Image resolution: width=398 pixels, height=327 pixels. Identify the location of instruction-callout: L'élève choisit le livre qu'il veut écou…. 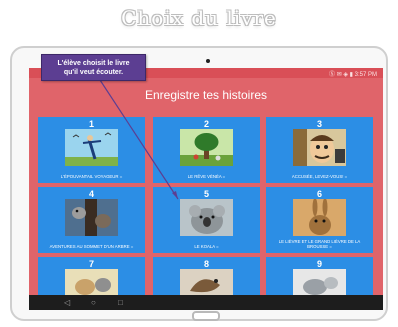
(93, 67).